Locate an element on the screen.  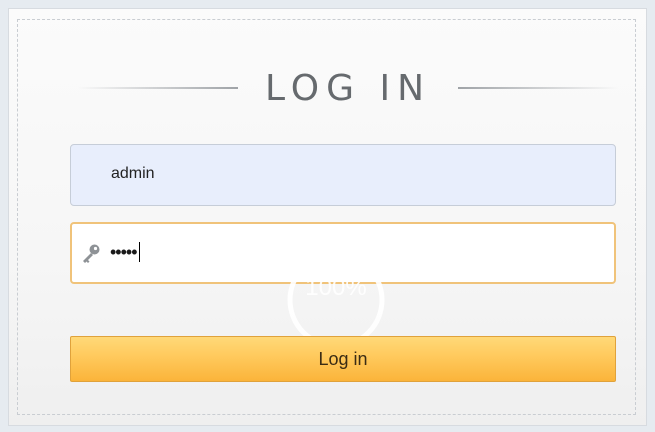
username-value: admin is located at coordinates (133, 173).